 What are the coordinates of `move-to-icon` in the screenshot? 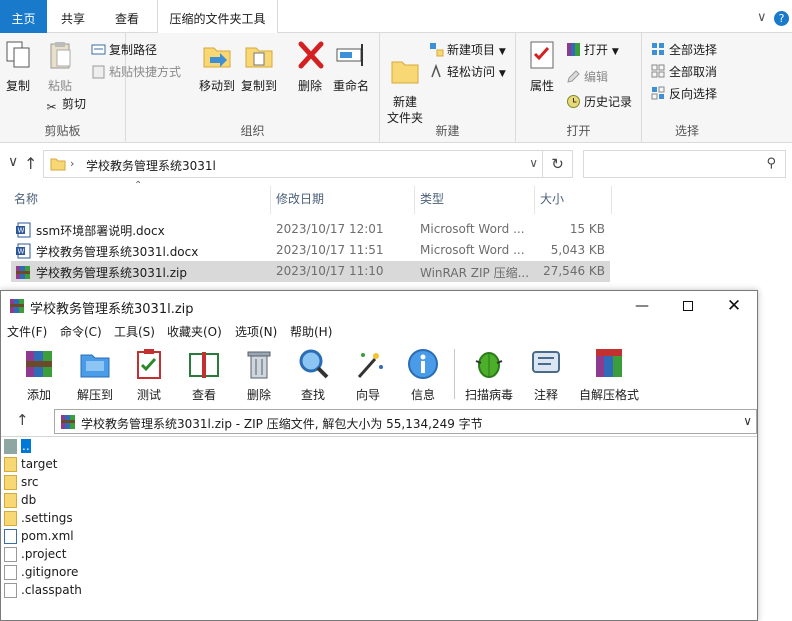 It's located at (217, 57).